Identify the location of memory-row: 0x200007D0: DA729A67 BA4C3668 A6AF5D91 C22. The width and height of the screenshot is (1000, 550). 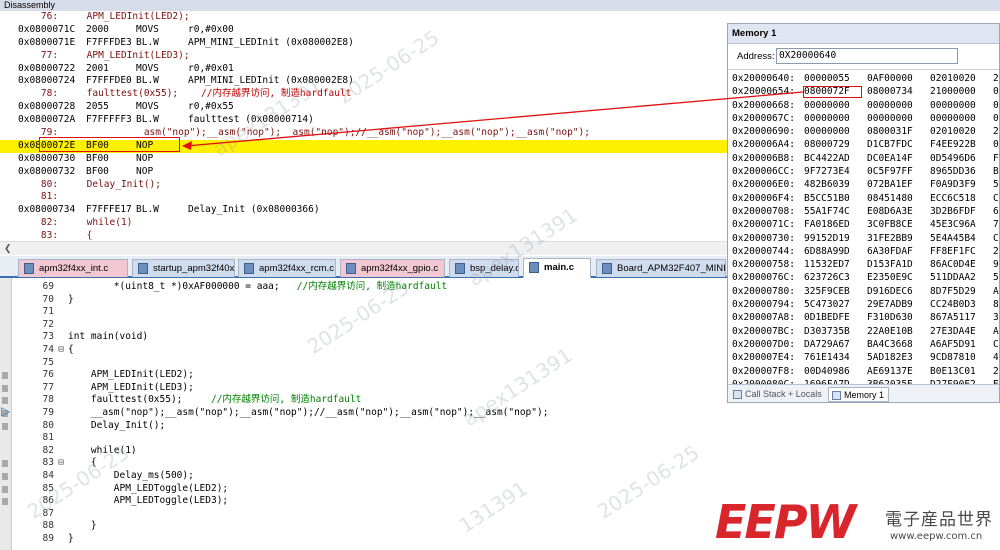
(863, 344).